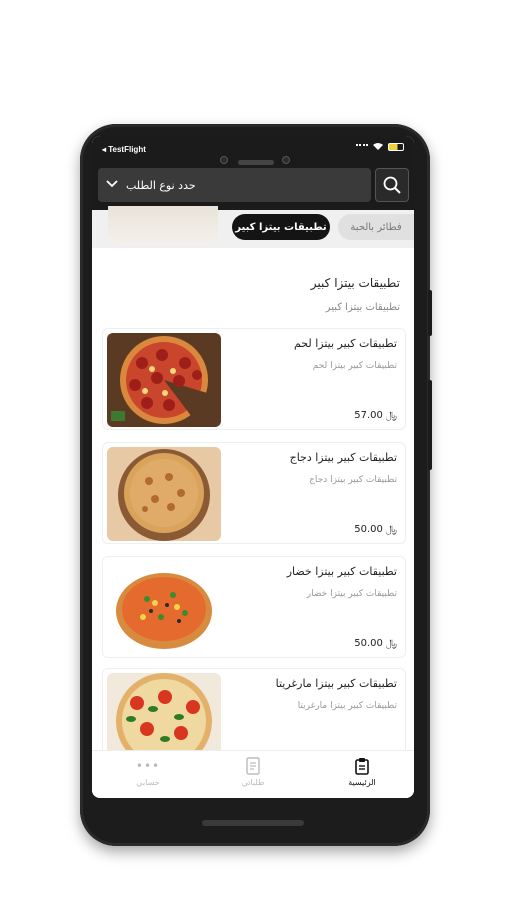 This screenshot has height=900, width=506. What do you see at coordinates (112, 185) in the screenshot?
I see `chevron-down-icon` at bounding box center [112, 185].